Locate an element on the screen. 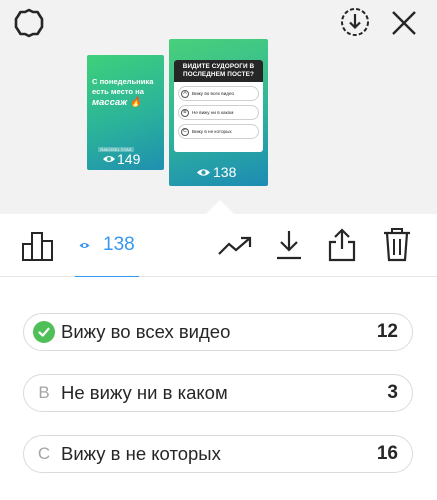 This screenshot has width=437, height=500. poll-result-row: Вижу во всех видео 12 is located at coordinates (218, 332).